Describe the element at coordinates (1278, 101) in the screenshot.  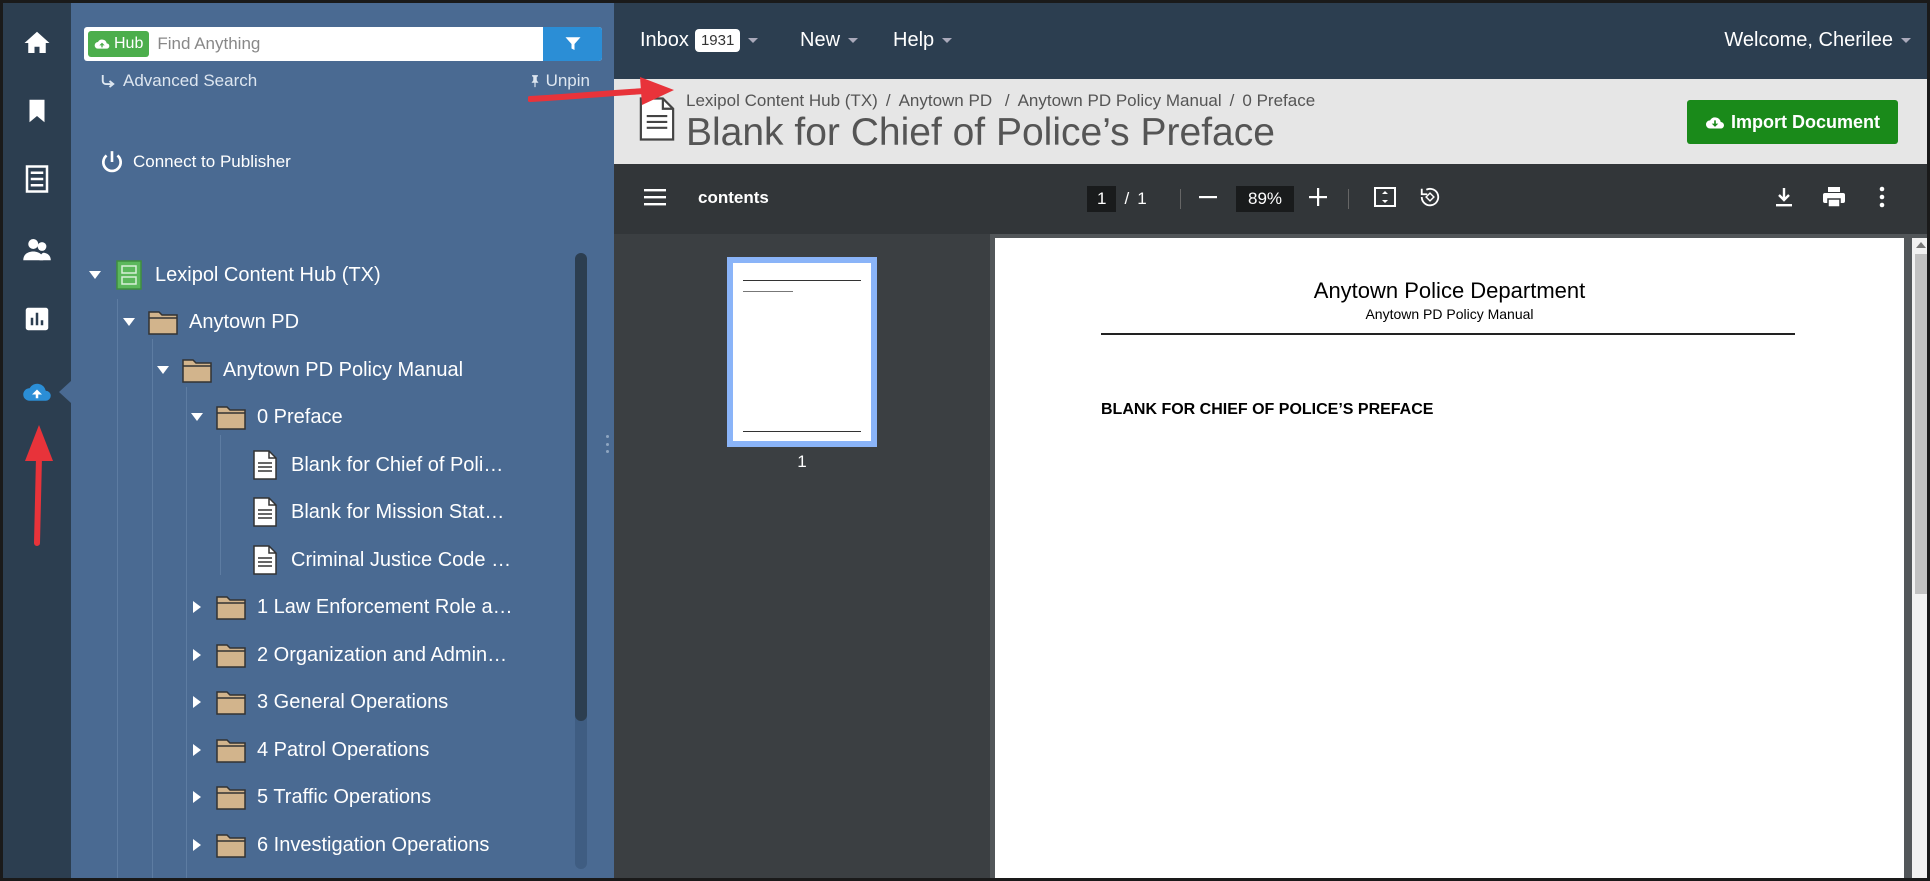
I see `breadcrumb-item: 0 Preface` at that location.